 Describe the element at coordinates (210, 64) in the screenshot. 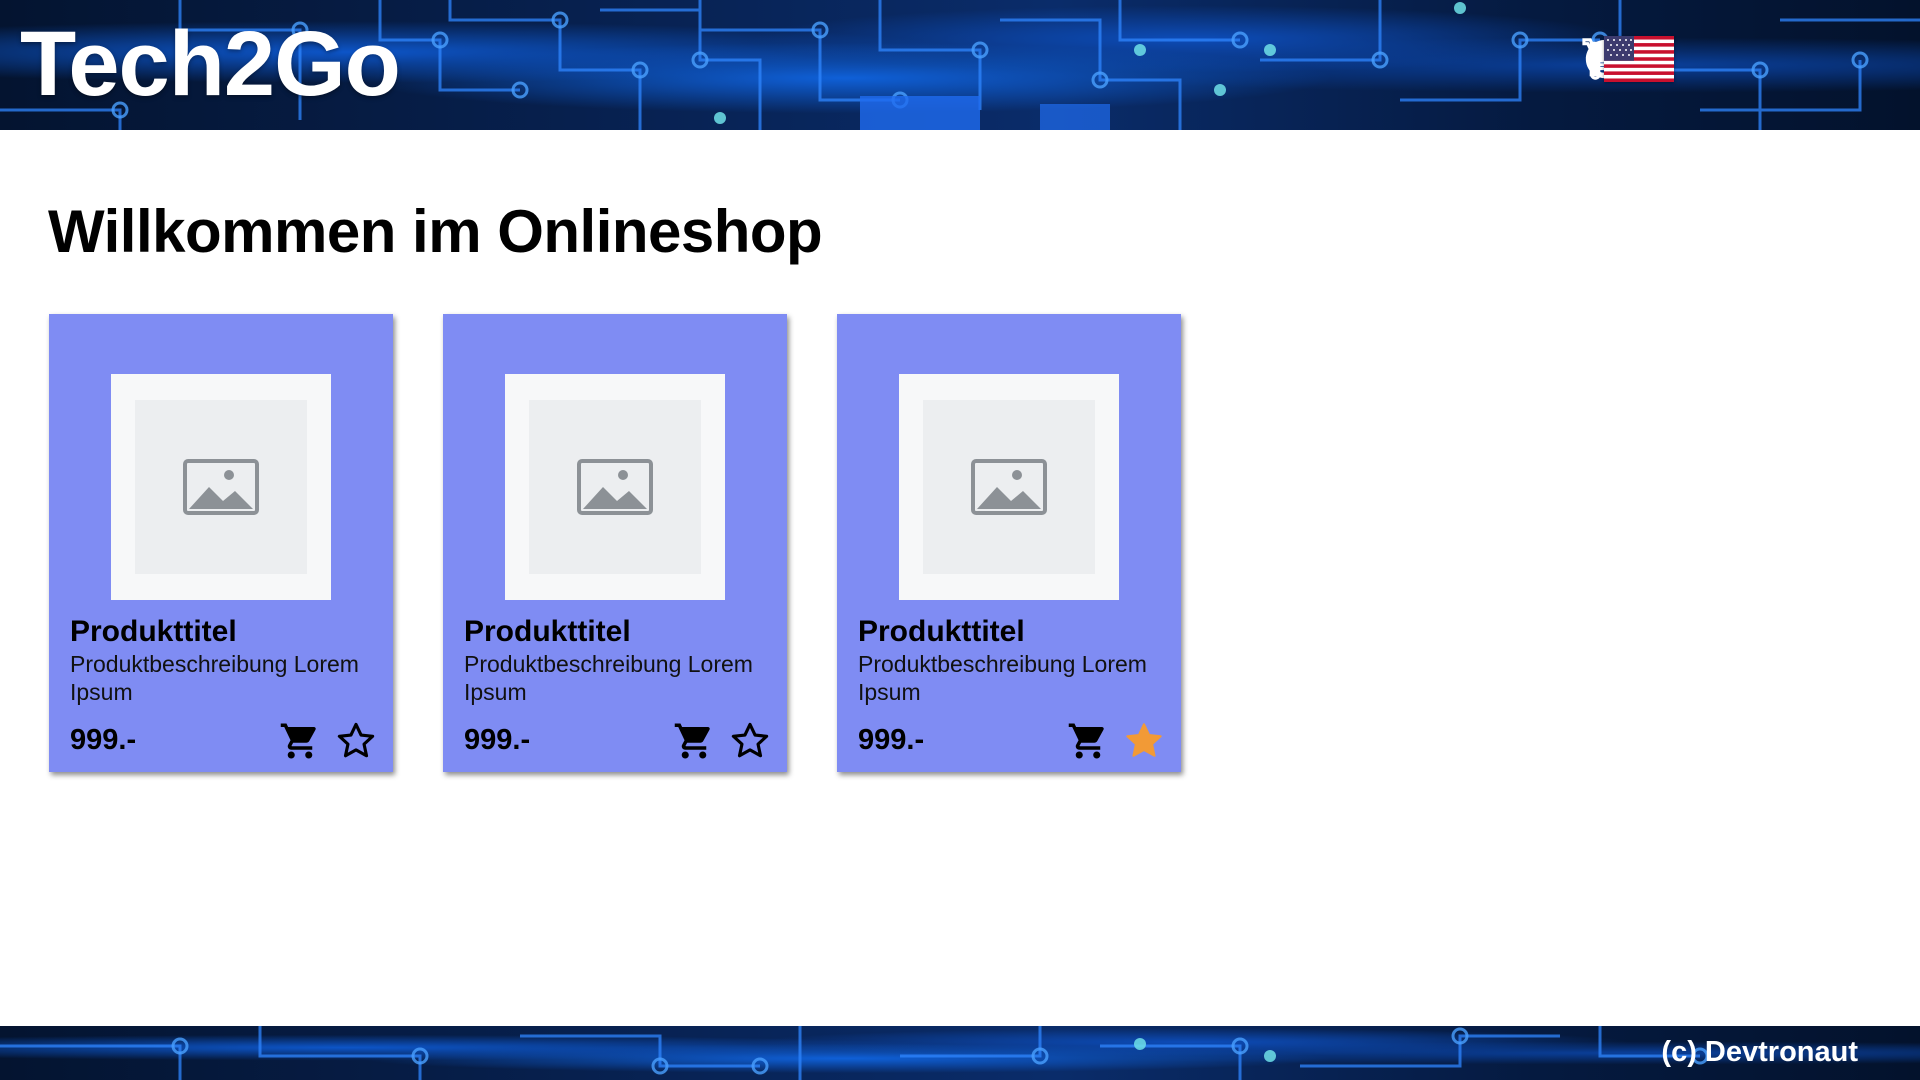

I see `site-logo: Tech2Go` at that location.